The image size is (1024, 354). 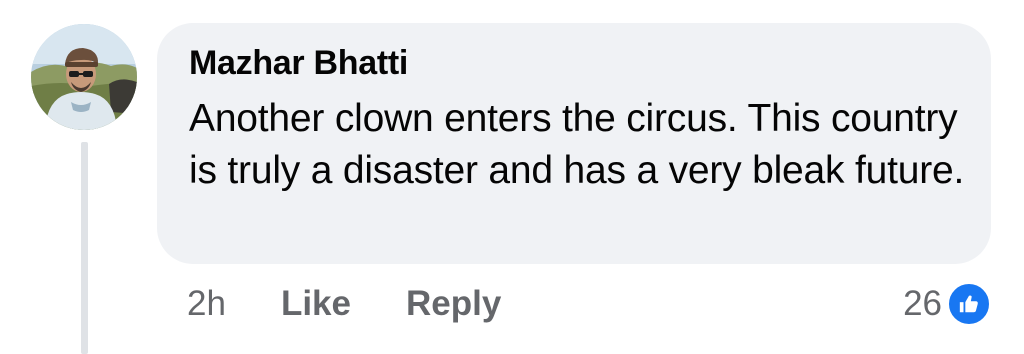 I want to click on comment-actions: 2h Like Reply, so click(x=371, y=304).